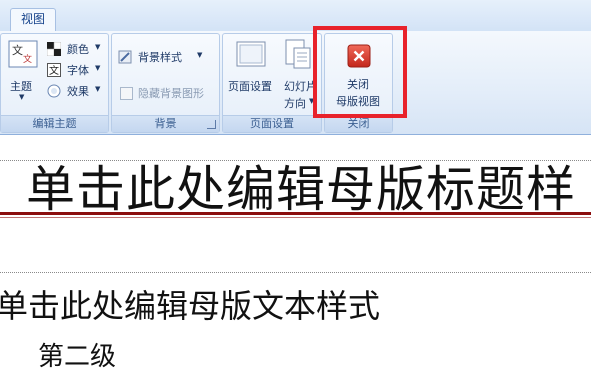  Describe the element at coordinates (54, 49) in the screenshot. I see `colors-icon` at that location.